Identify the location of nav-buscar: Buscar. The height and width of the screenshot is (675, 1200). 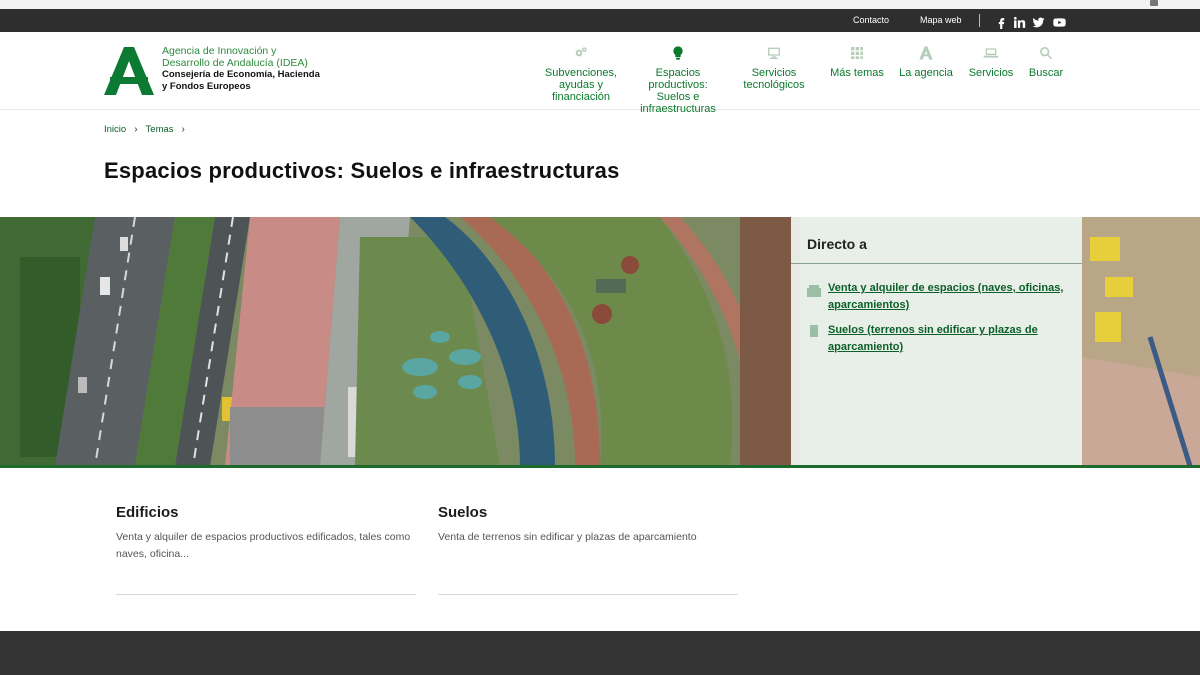
(1046, 62).